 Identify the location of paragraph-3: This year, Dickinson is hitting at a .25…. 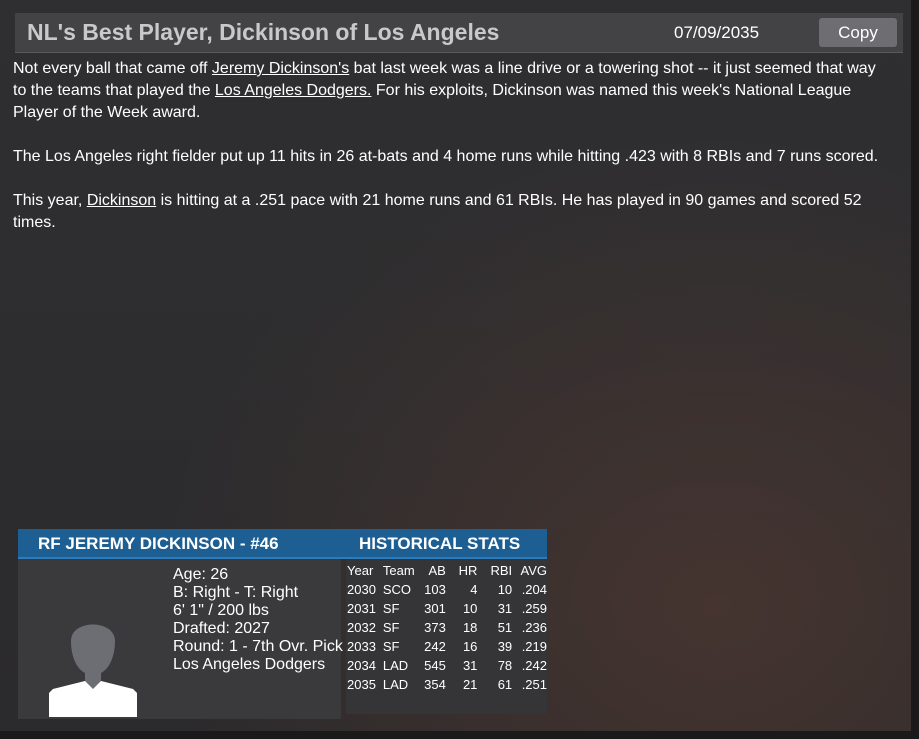
(453, 212).